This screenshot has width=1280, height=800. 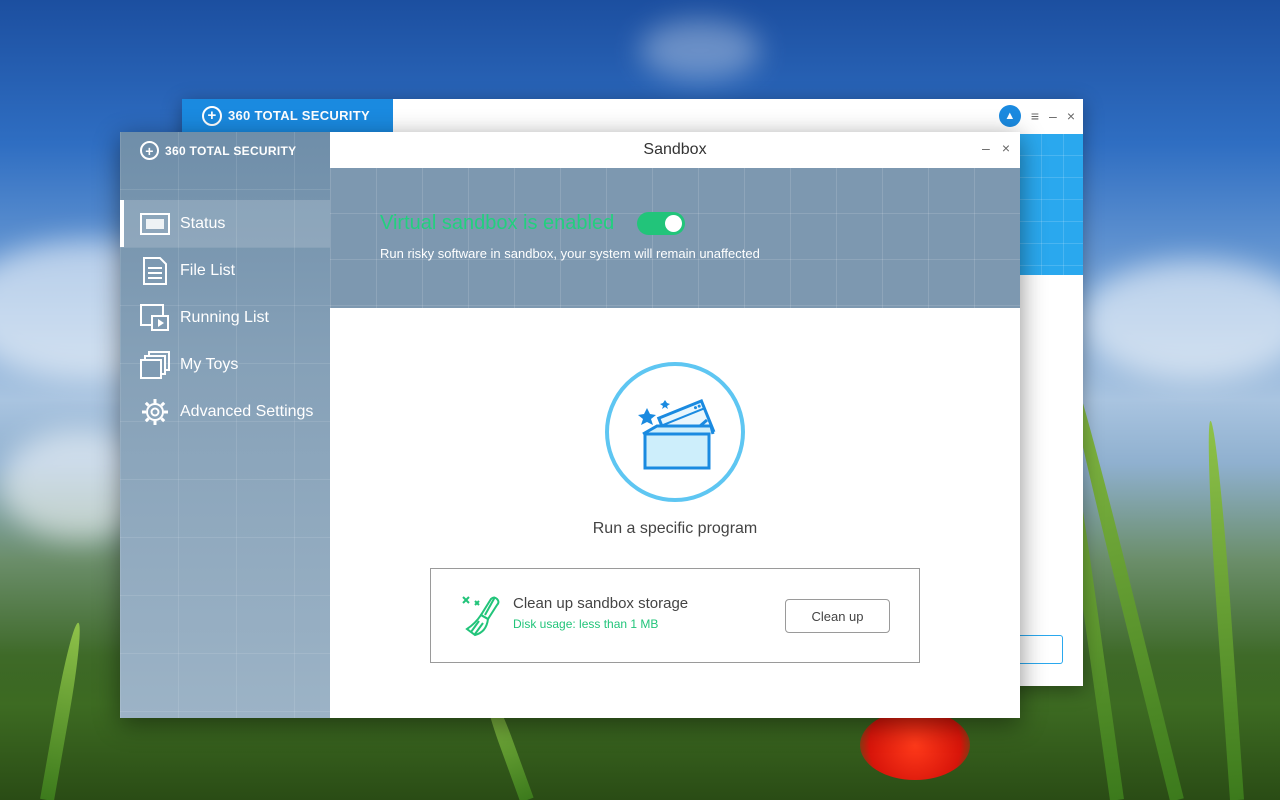 I want to click on sidebar-item-file-list: File List, so click(x=225, y=270).